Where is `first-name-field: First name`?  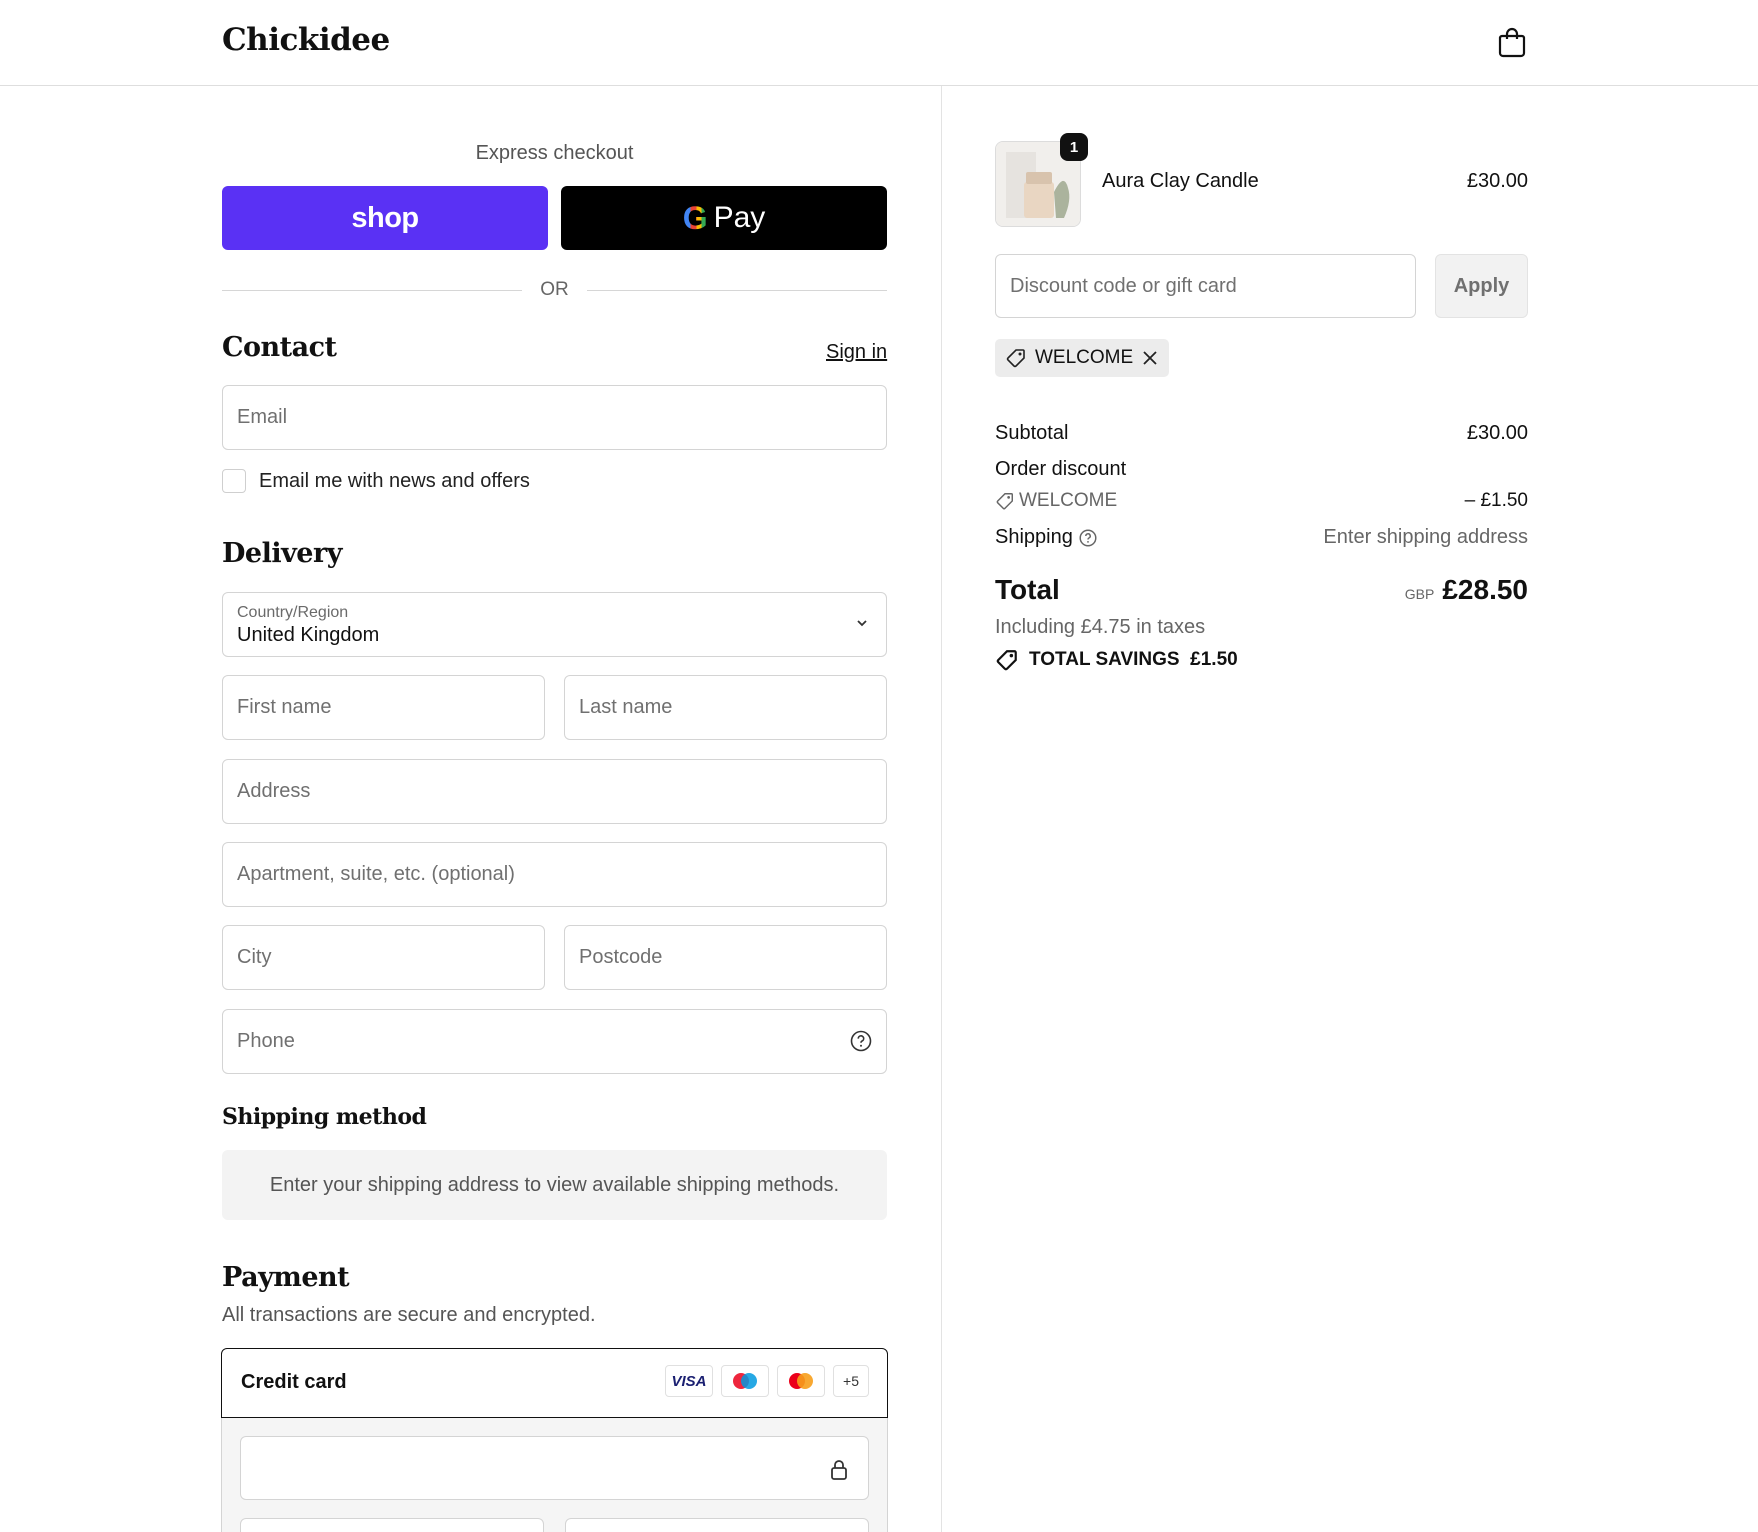
first-name-field: First name is located at coordinates (383, 707).